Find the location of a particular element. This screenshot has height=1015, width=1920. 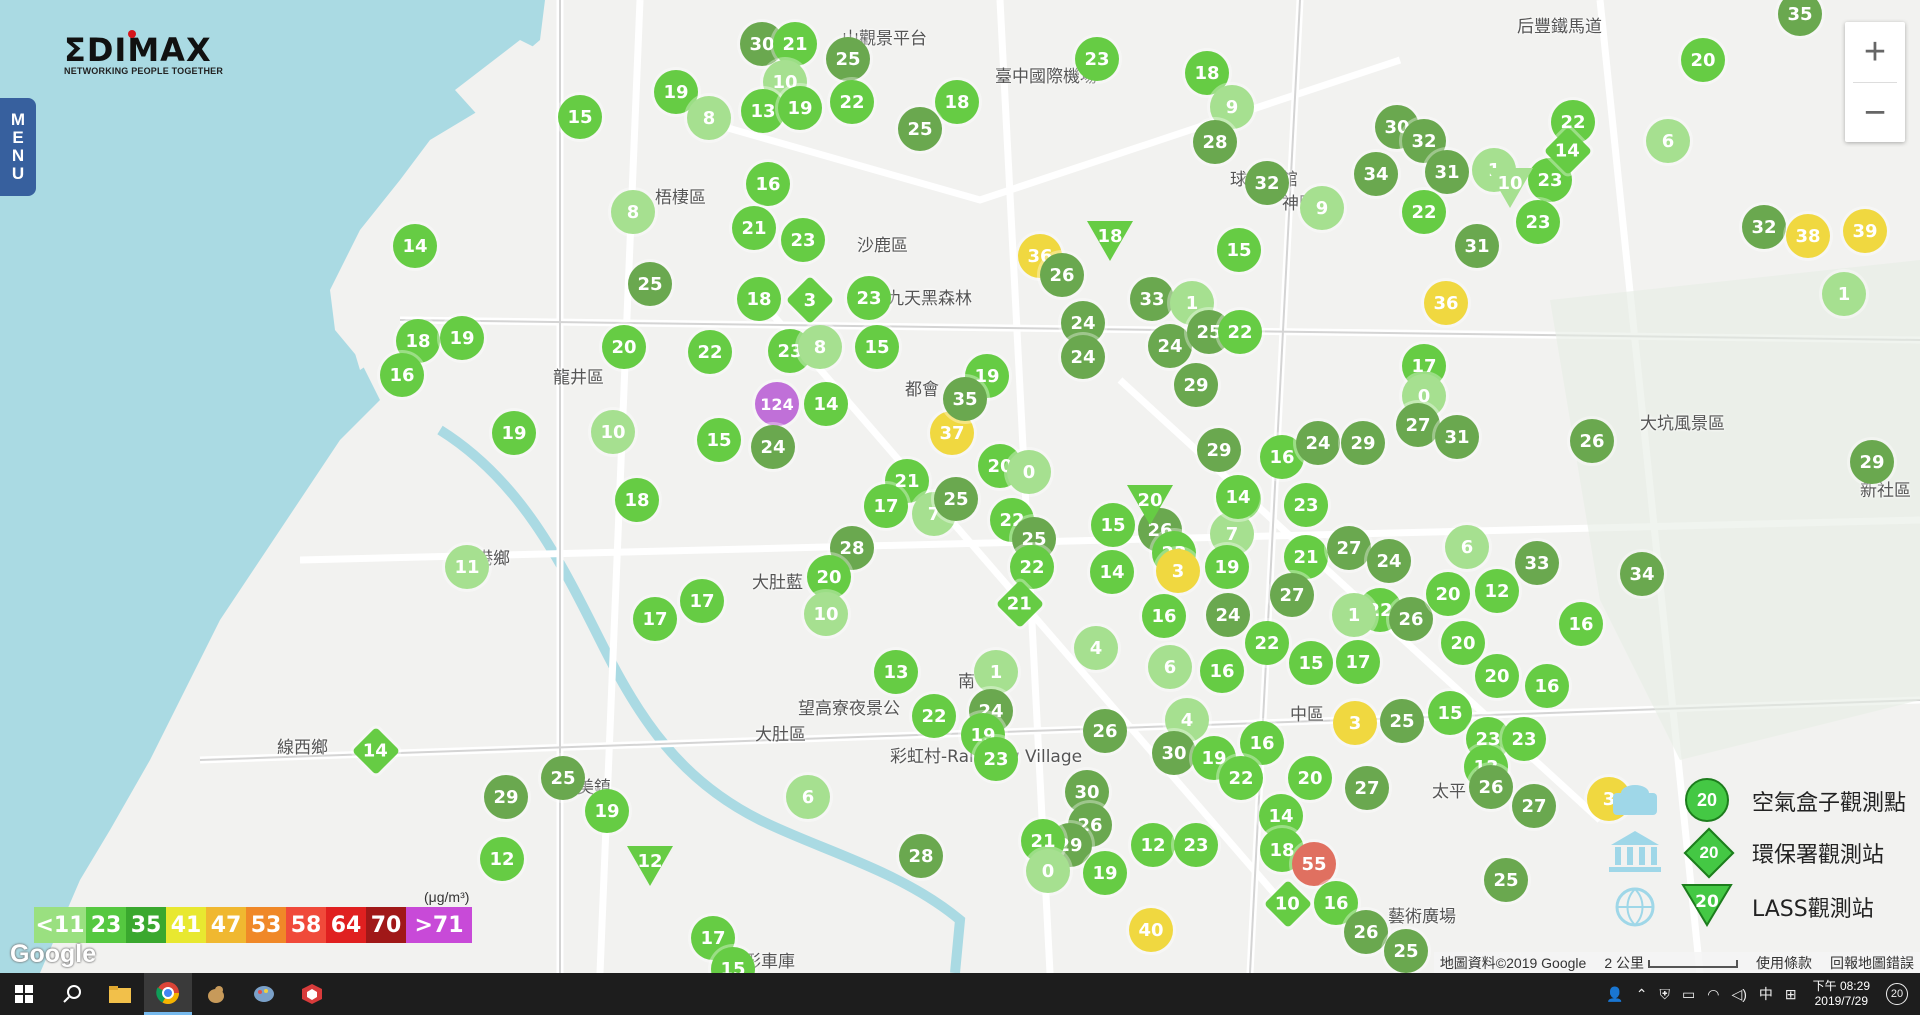

airbox-station-marker: 33 is located at coordinates (1152, 299).